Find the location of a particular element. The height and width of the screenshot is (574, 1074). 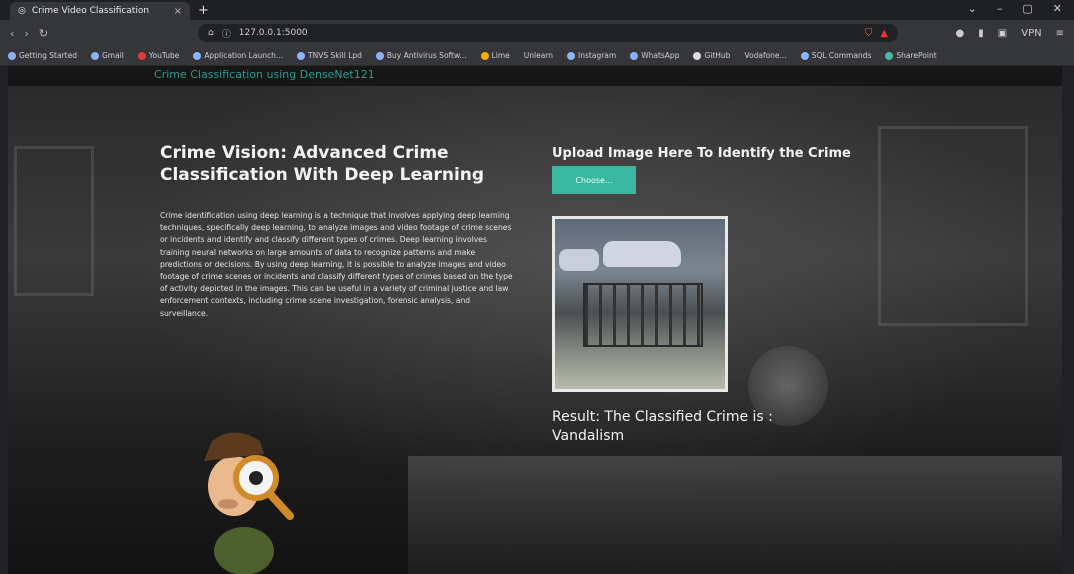

uploaded-image-preview is located at coordinates (640, 304).